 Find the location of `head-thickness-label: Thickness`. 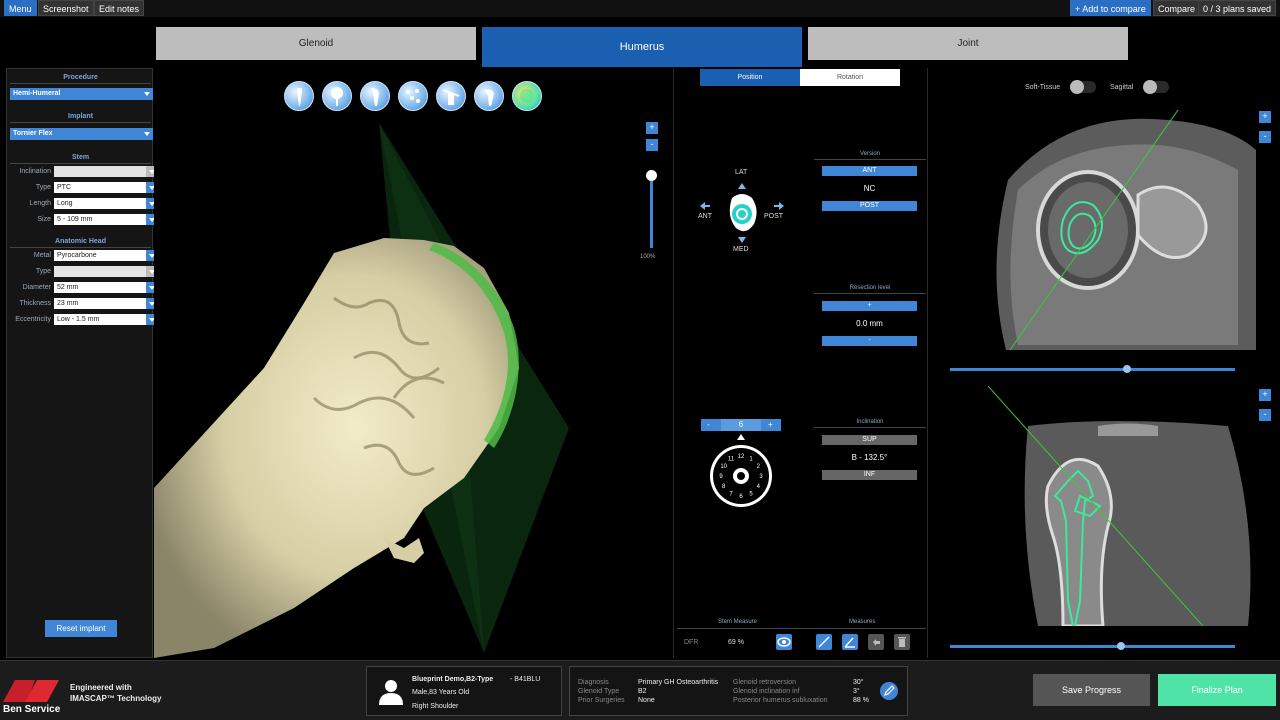

head-thickness-label: Thickness is located at coordinates (35, 303).